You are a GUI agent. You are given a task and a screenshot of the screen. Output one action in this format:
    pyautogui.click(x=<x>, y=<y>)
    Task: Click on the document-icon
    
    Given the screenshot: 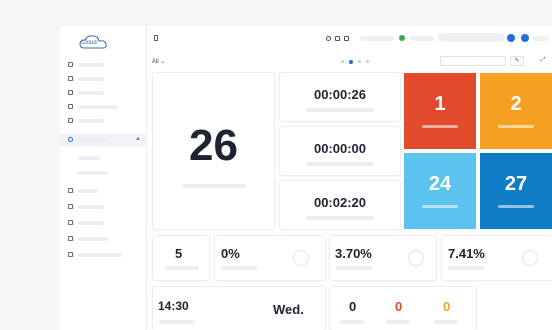 What is the action you would take?
    pyautogui.click(x=156, y=38)
    